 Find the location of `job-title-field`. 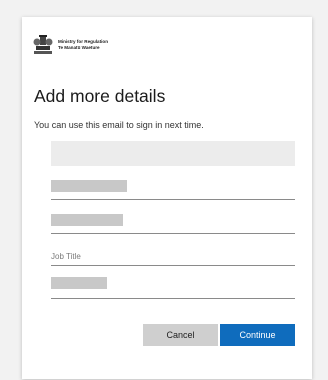

job-title-field is located at coordinates (173, 251).